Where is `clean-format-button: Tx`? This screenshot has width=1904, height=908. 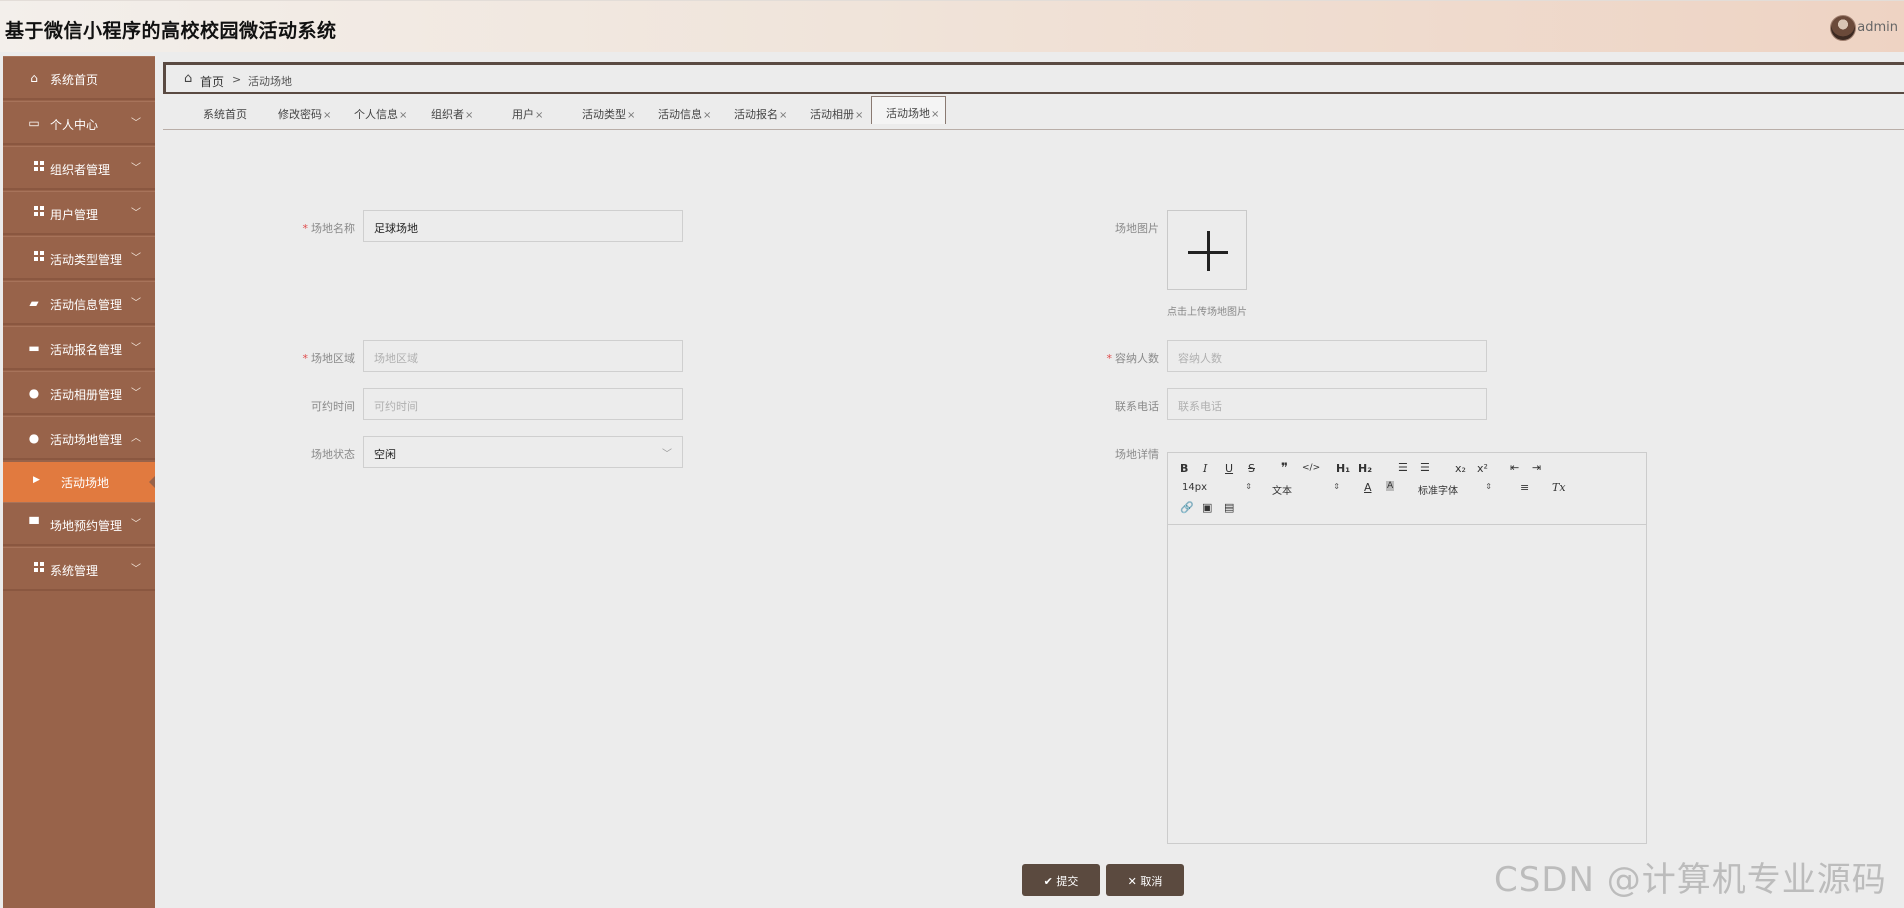 clean-format-button: Tx is located at coordinates (1559, 487).